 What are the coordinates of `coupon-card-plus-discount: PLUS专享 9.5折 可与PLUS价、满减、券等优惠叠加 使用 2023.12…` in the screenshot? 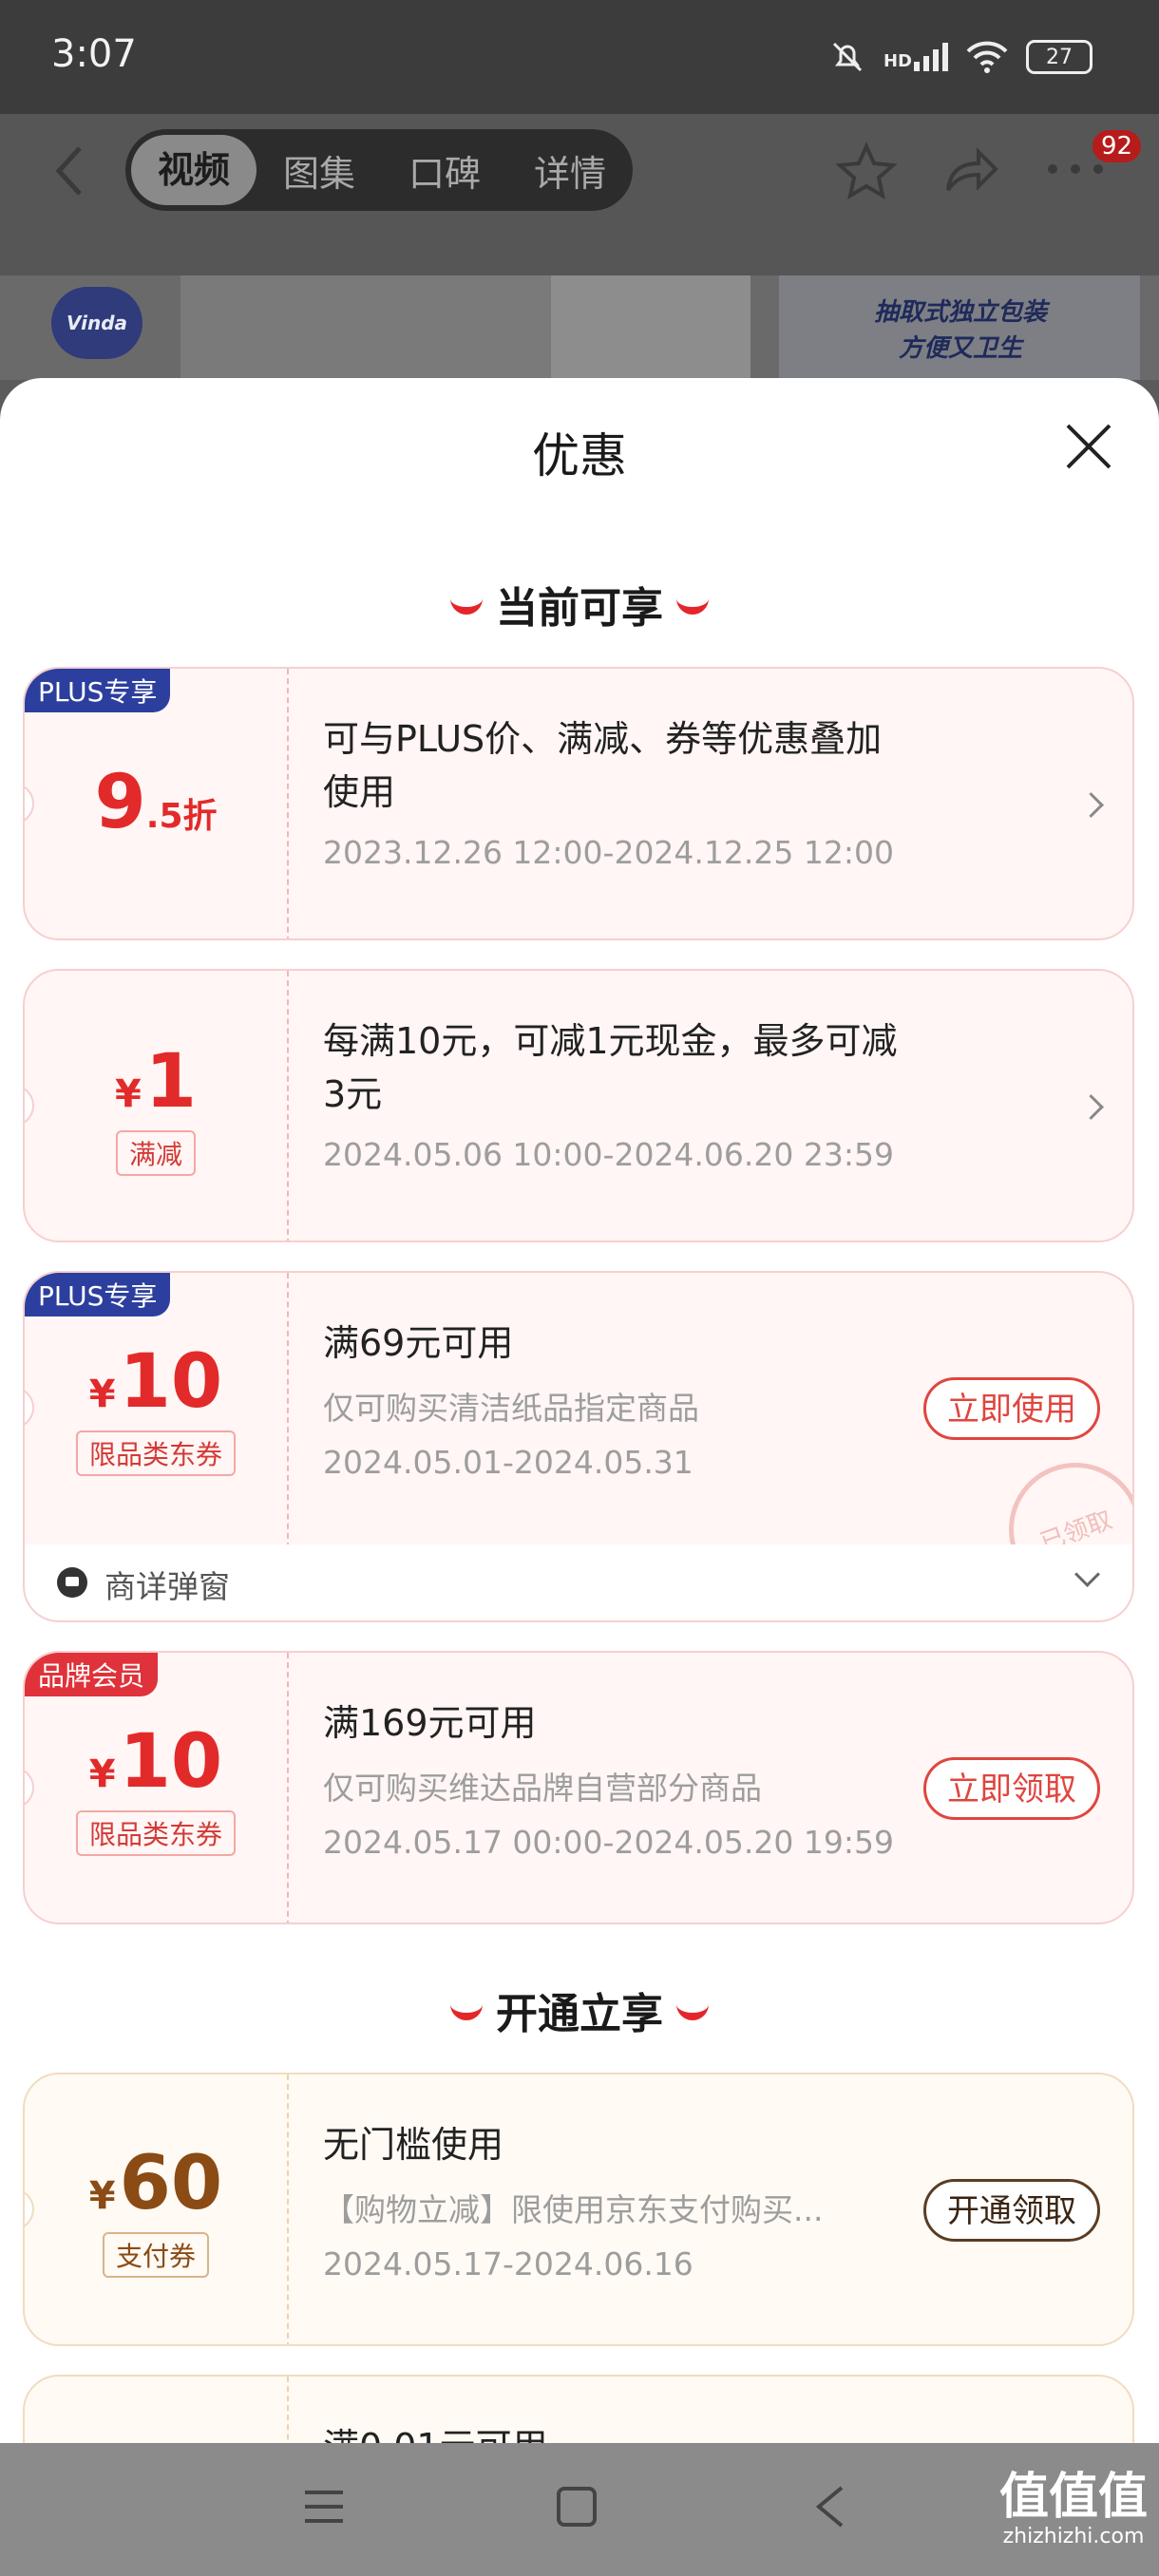 It's located at (578, 803).